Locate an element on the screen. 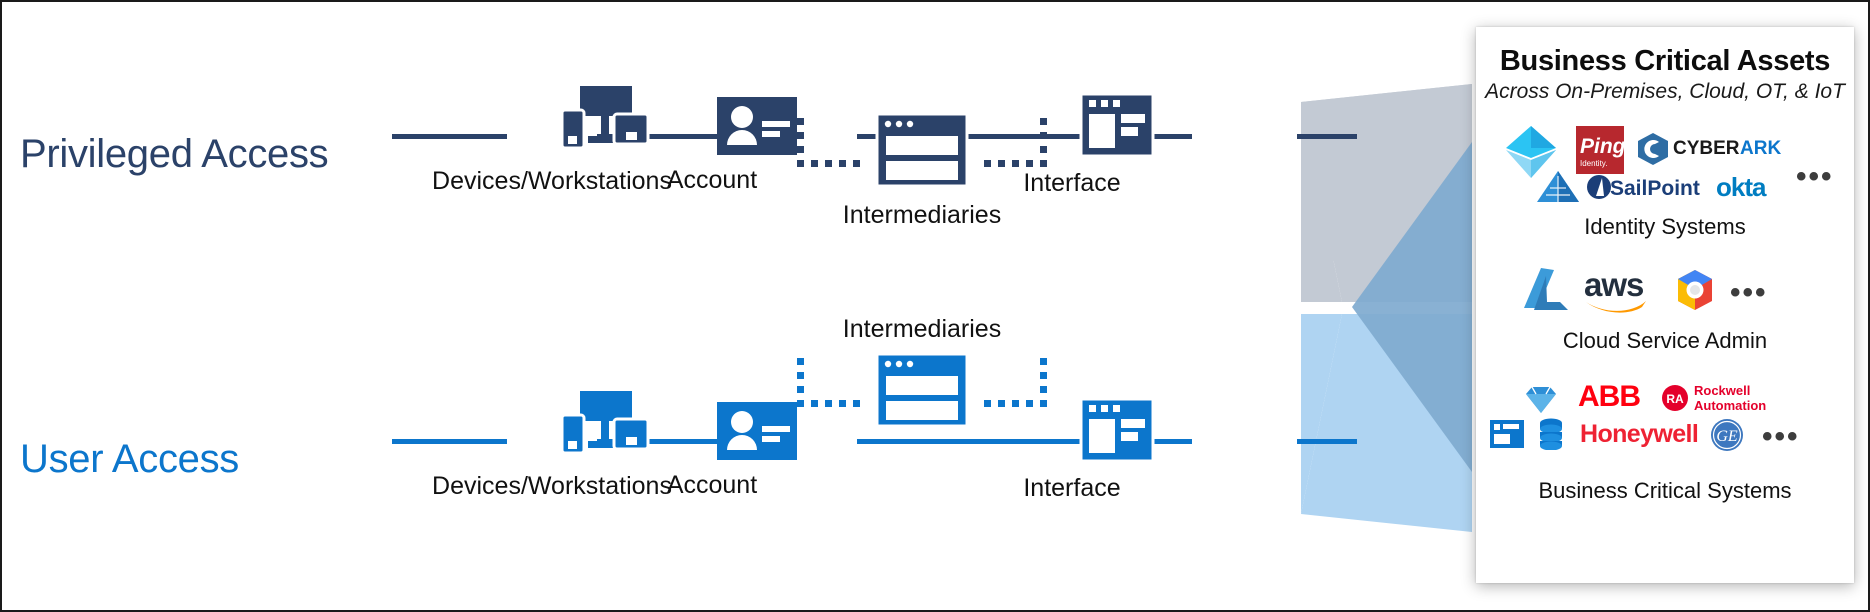 This screenshot has width=1870, height=612. google-cloud-logo is located at coordinates (1695, 290).